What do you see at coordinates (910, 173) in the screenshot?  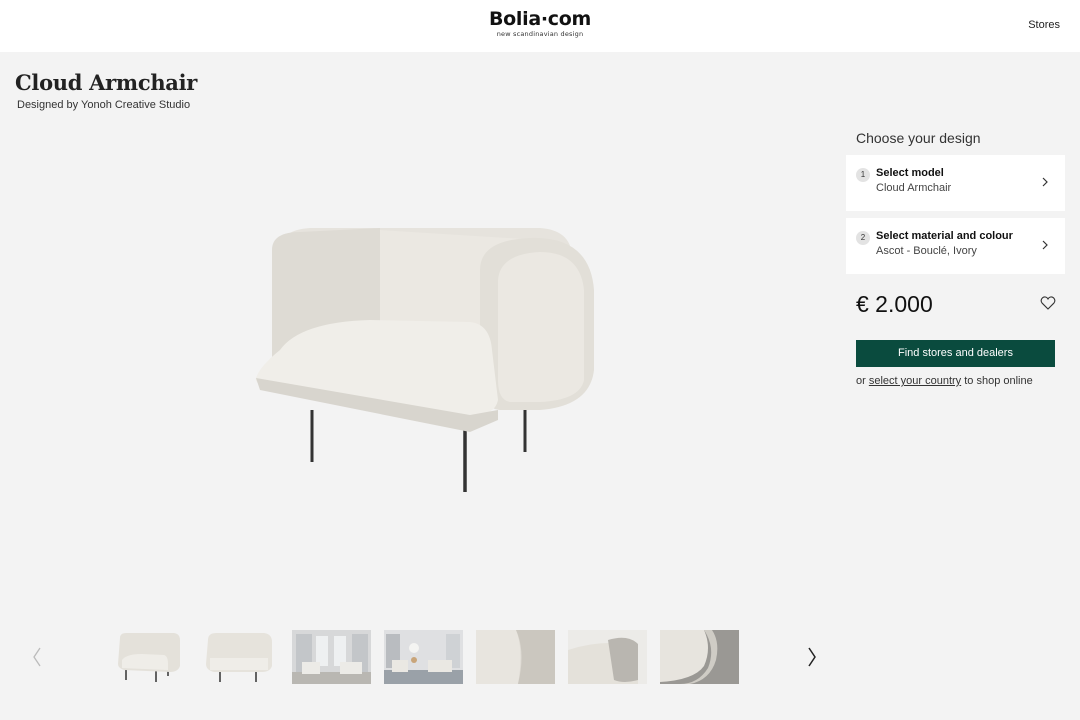 I see `option-title: Select model` at bounding box center [910, 173].